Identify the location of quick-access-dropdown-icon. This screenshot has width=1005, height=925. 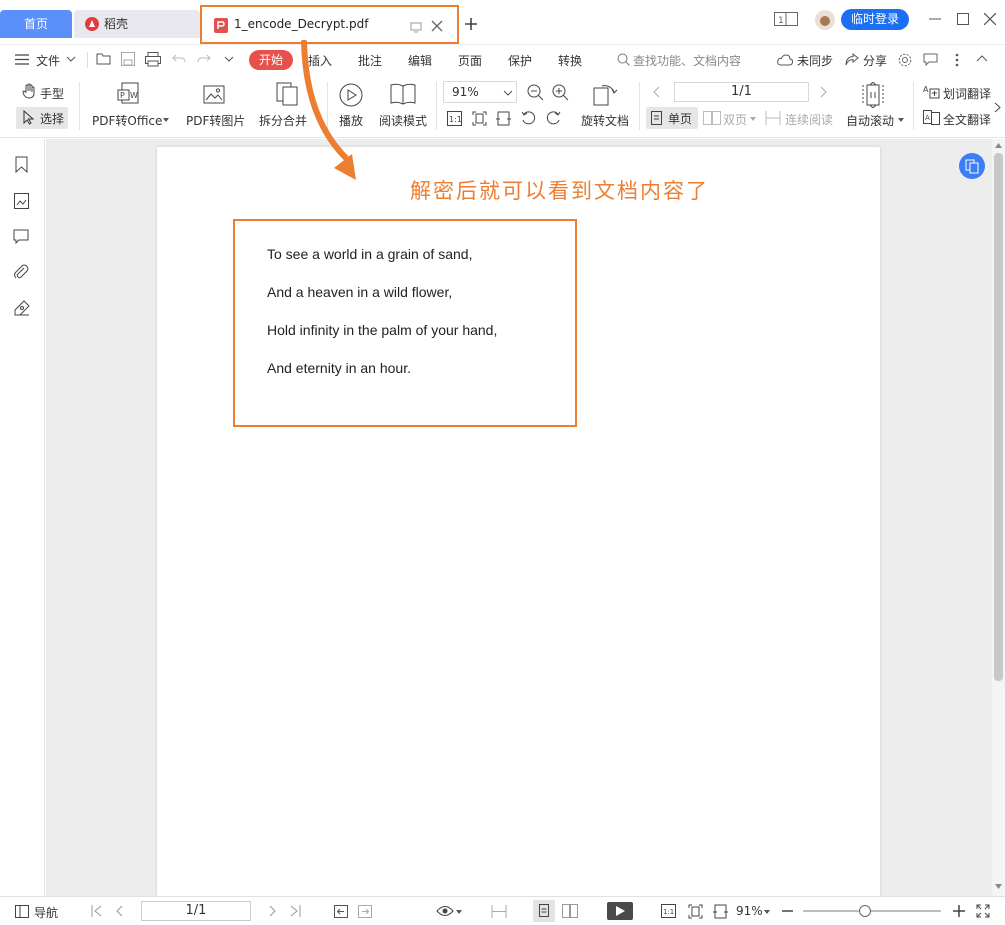
(229, 59).